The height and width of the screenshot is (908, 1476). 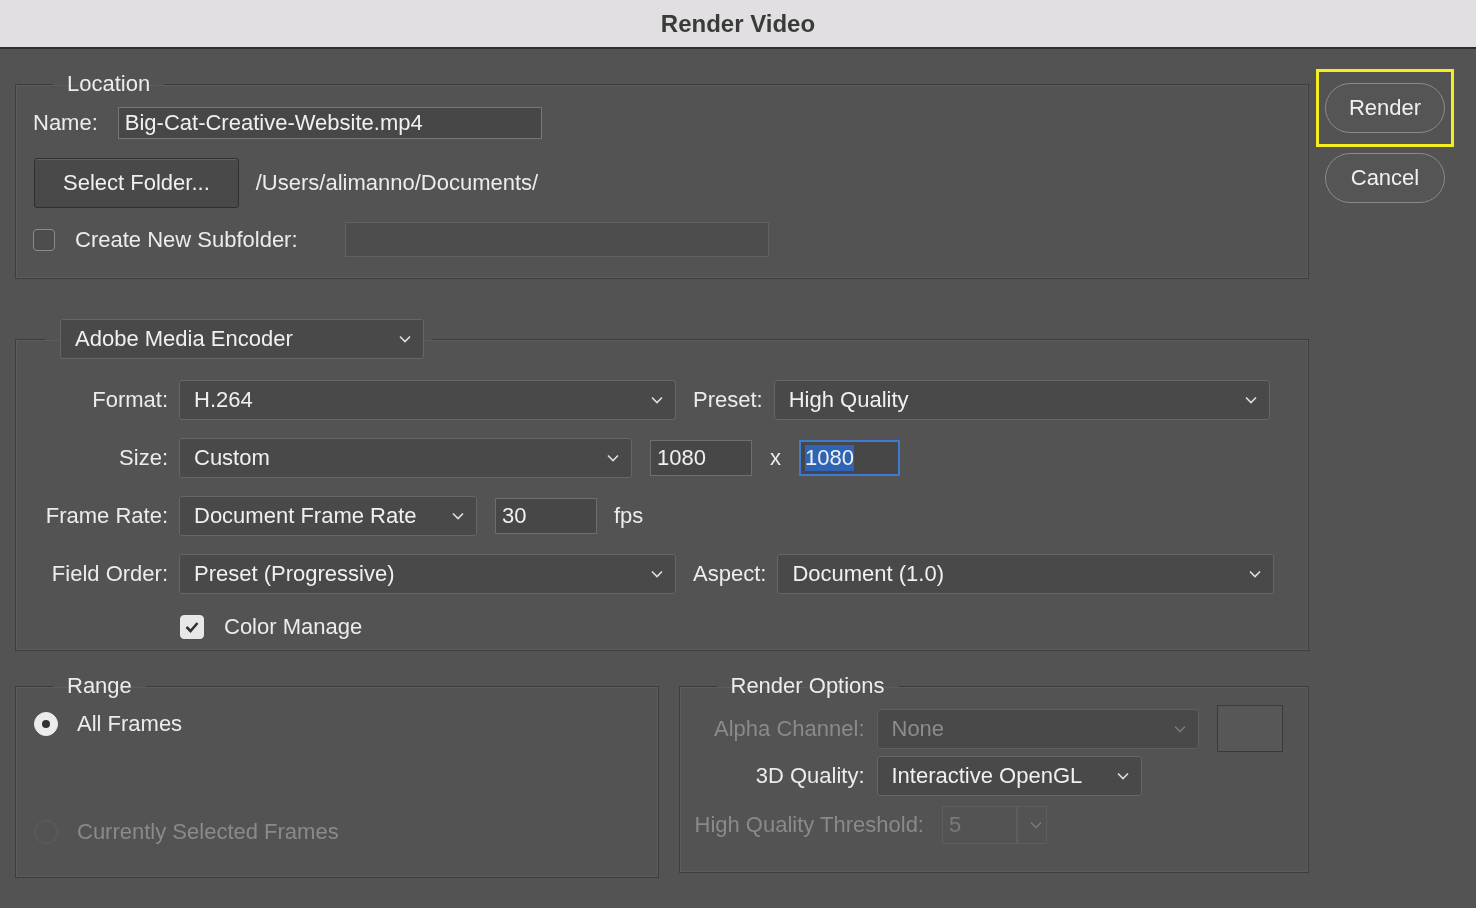 I want to click on field-label: Name:, so click(x=65, y=123).